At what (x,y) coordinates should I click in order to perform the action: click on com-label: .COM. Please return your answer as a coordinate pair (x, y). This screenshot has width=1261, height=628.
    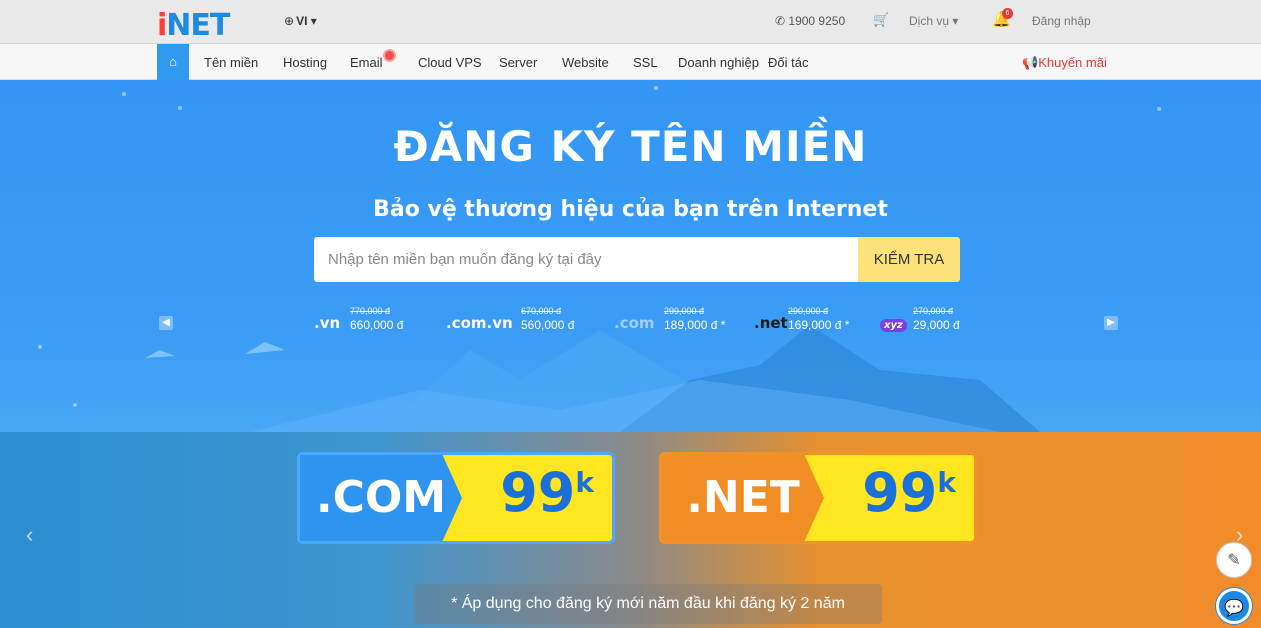
    Looking at the image, I should click on (381, 498).